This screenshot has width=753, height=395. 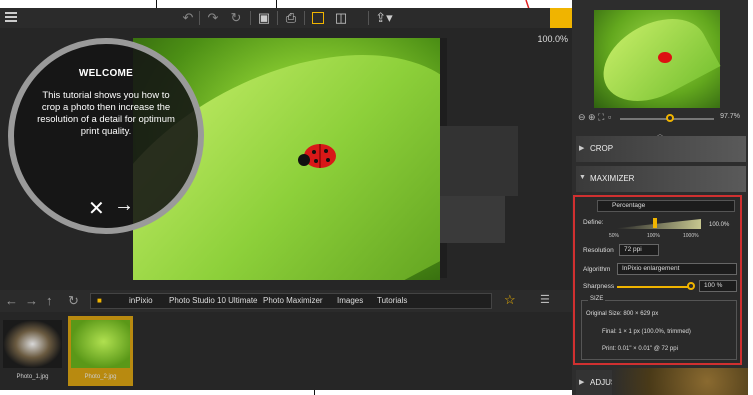 I want to click on ladybug-thumbnail-image, so click(x=100, y=344).